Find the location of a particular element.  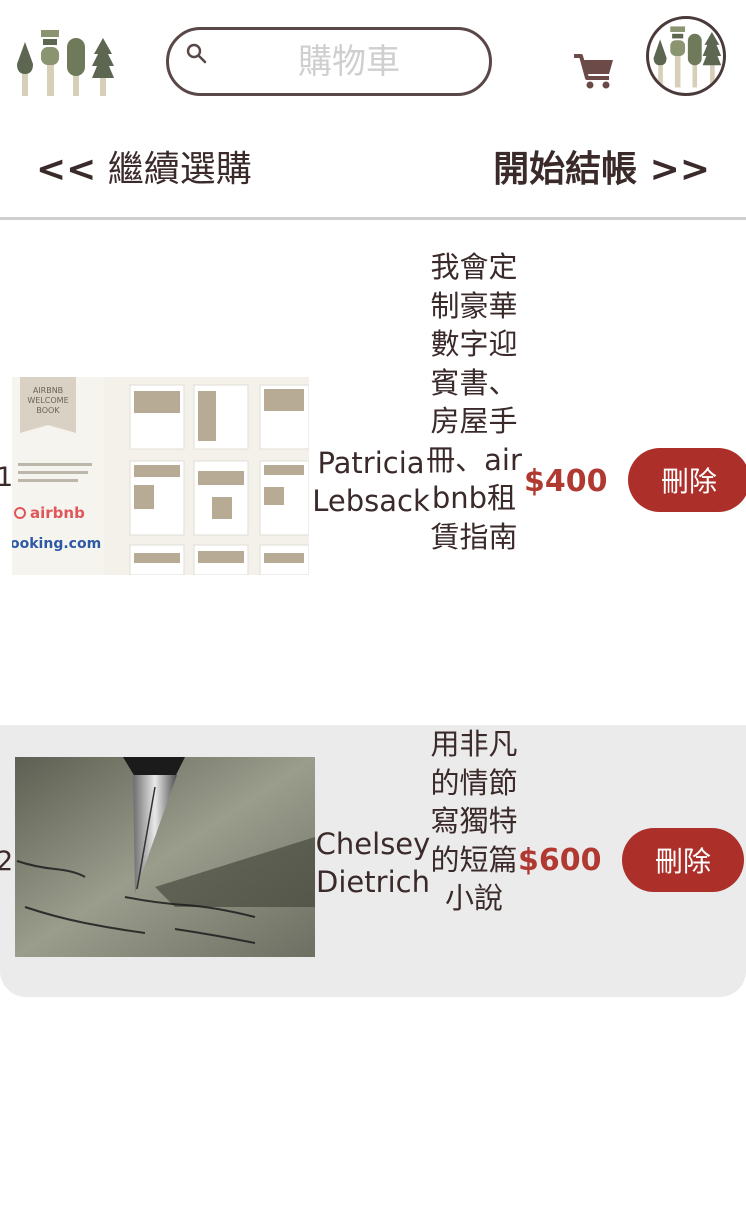

item-description: 用非凡的情節寫獨特的短篇小說 is located at coordinates (474, 821).